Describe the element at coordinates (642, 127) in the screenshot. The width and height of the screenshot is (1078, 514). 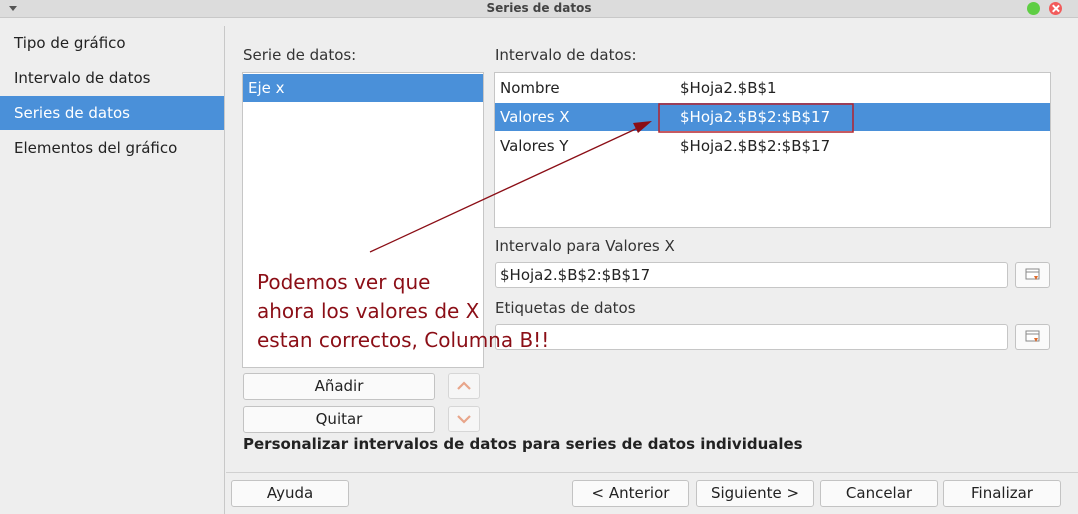
I see `arrow-head-icon` at that location.